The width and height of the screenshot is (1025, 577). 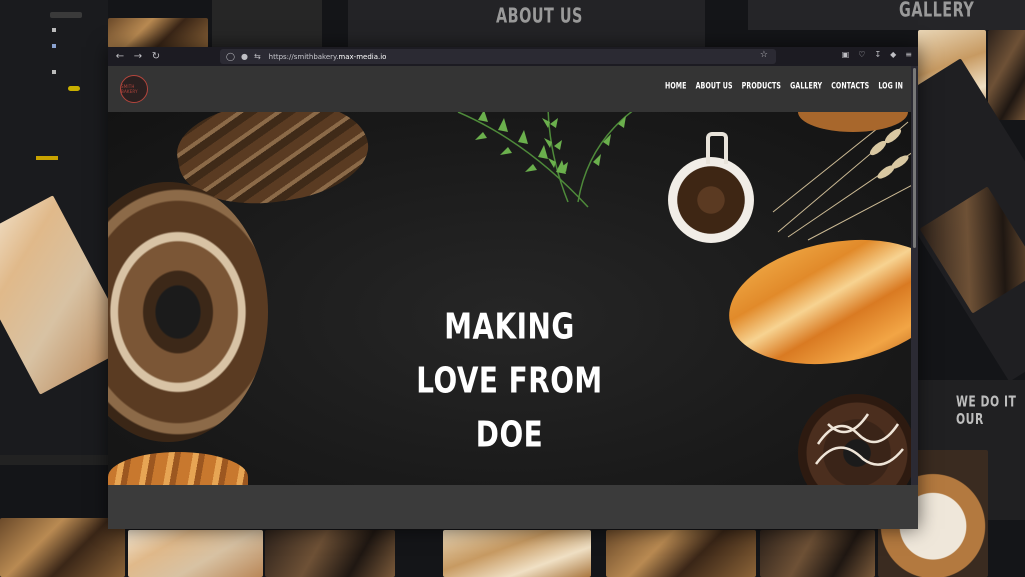 I want to click on hero-line-2: LOVE FROM, so click(x=509, y=381).